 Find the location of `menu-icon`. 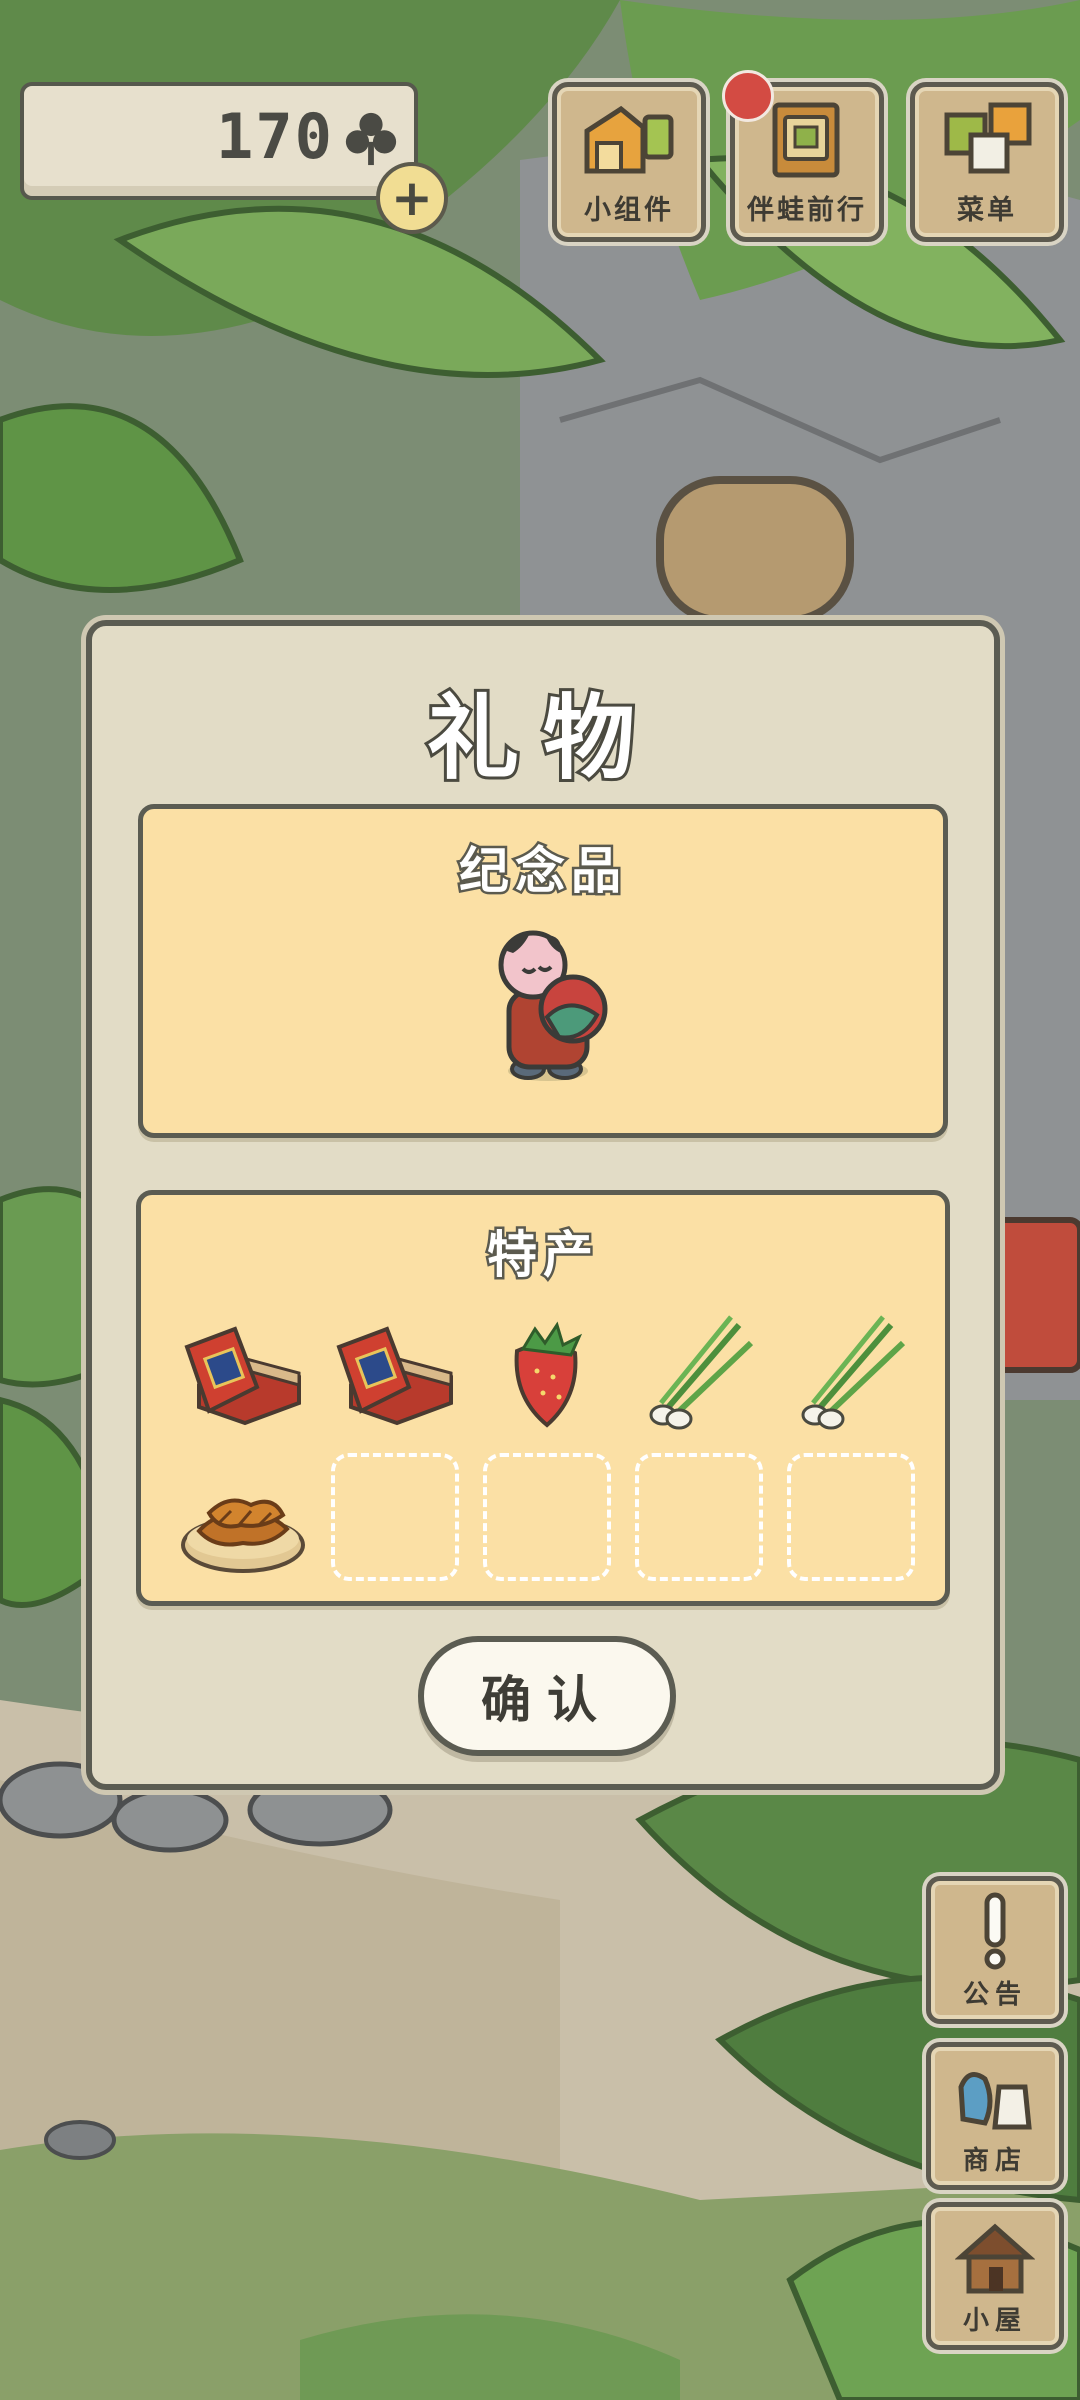

menu-icon is located at coordinates (988, 138).